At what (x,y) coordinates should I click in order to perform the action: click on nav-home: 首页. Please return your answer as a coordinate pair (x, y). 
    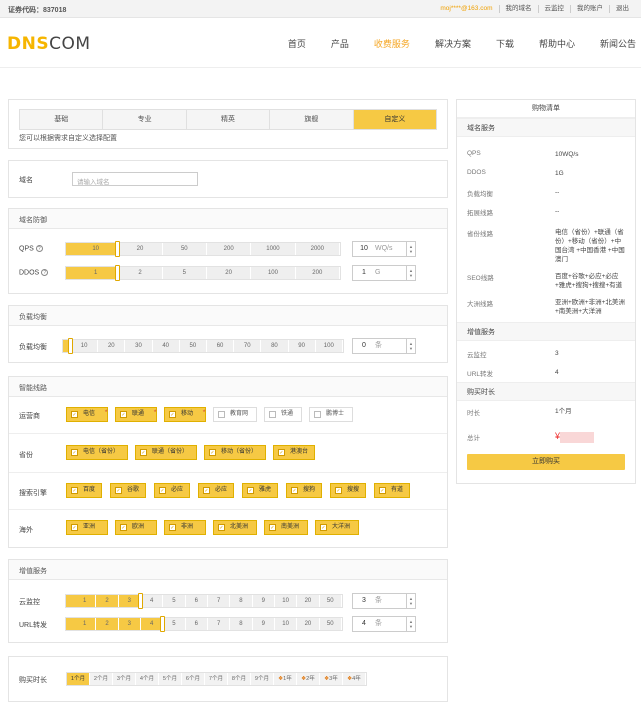
    Looking at the image, I should click on (297, 43).